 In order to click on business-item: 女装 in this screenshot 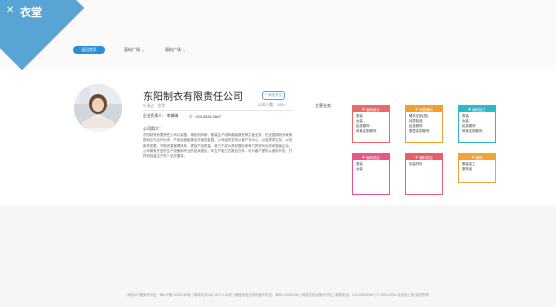, I will do `click(371, 169)`.